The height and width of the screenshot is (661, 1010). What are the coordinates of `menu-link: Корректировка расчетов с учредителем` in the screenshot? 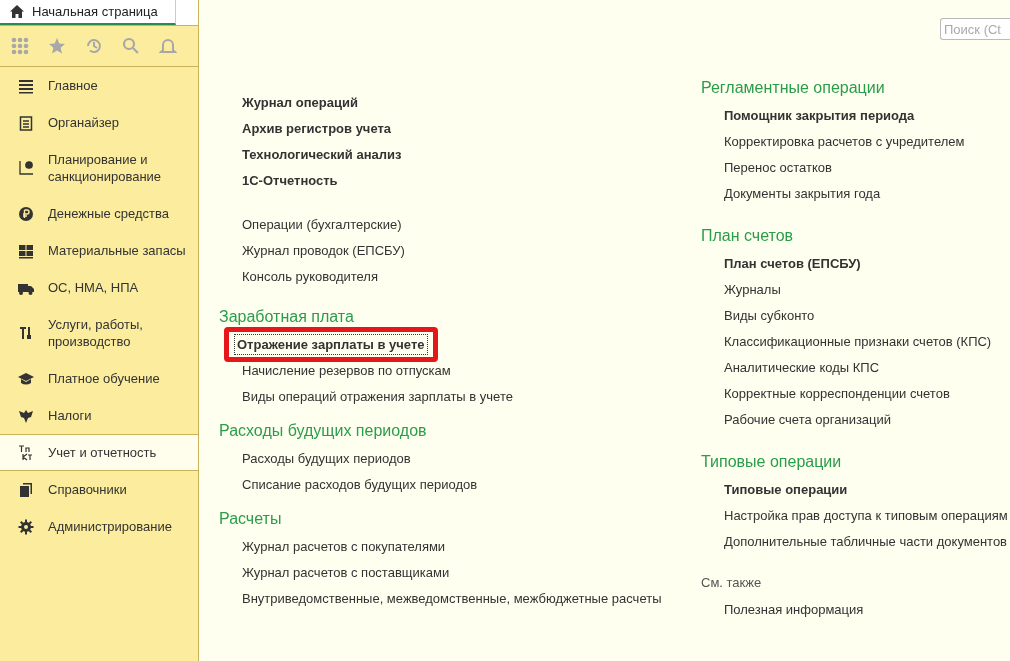 It's located at (844, 141).